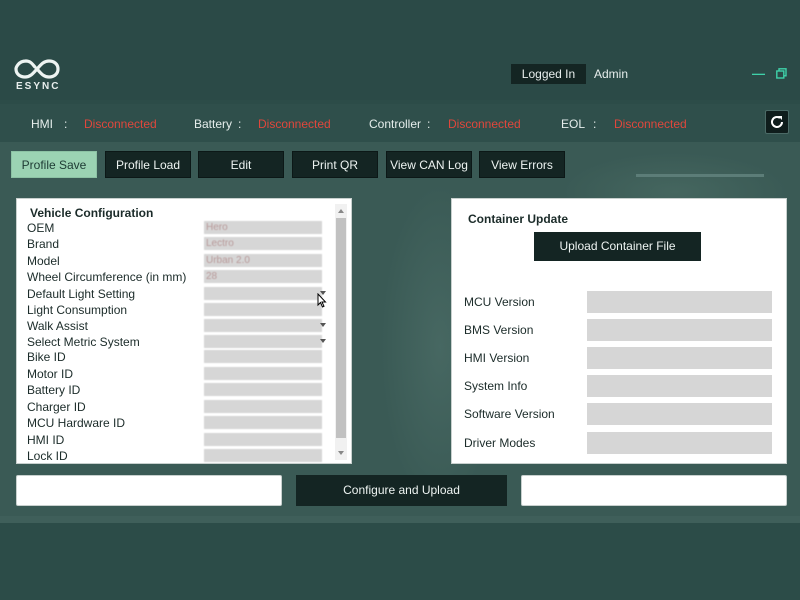  Describe the element at coordinates (263, 439) in the screenshot. I see `hmi-id-input` at that location.